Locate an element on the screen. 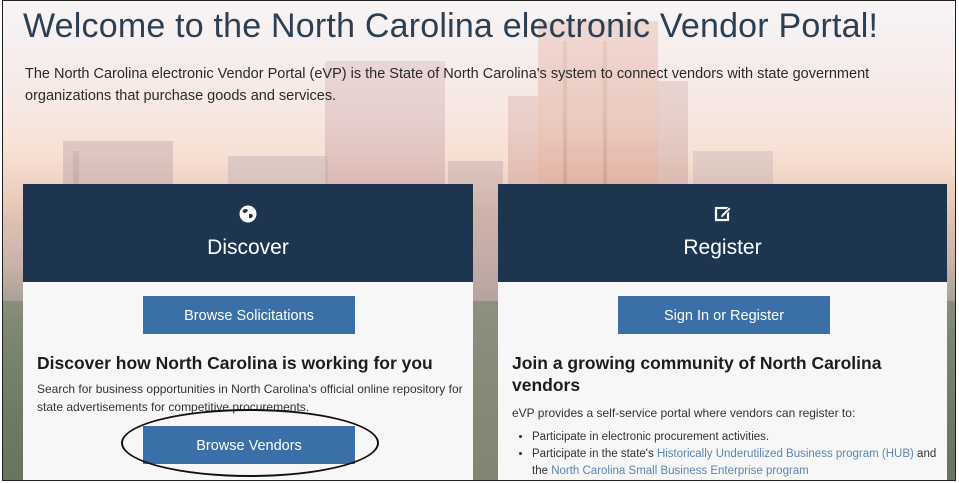 The height and width of the screenshot is (483, 959). discover-card-header: Discover is located at coordinates (248, 233).